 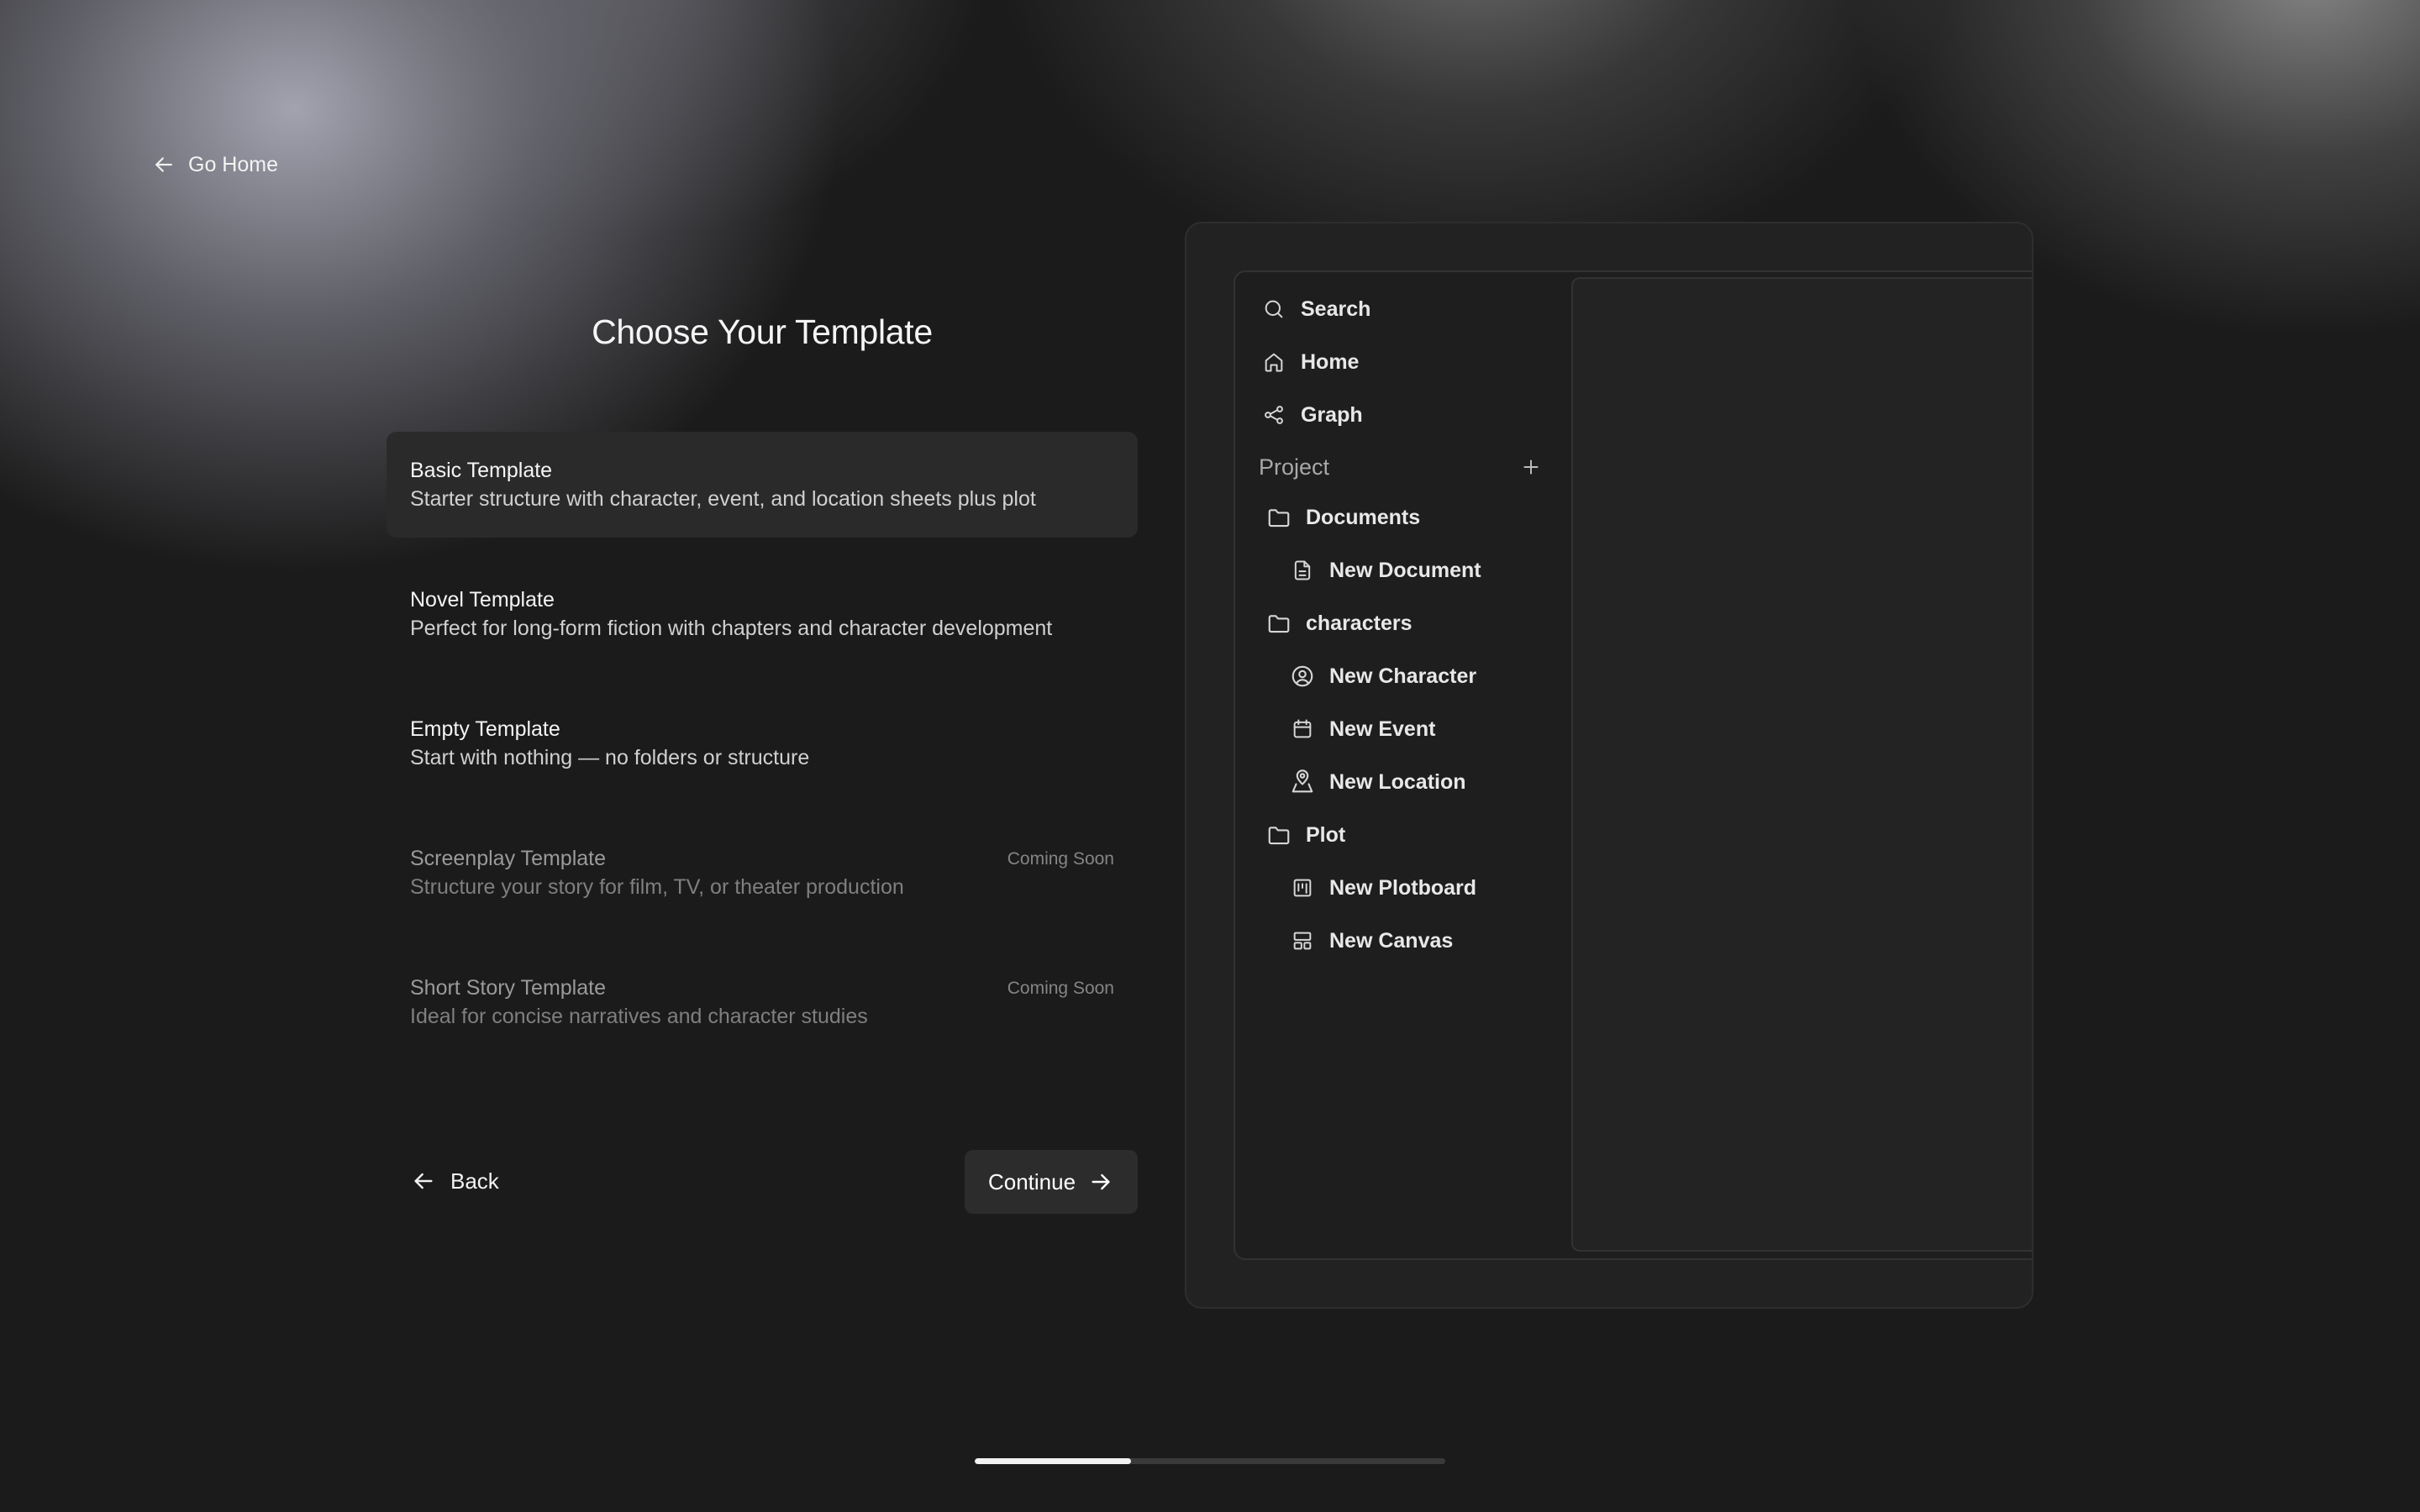 What do you see at coordinates (1302, 940) in the screenshot?
I see `layout-icon` at bounding box center [1302, 940].